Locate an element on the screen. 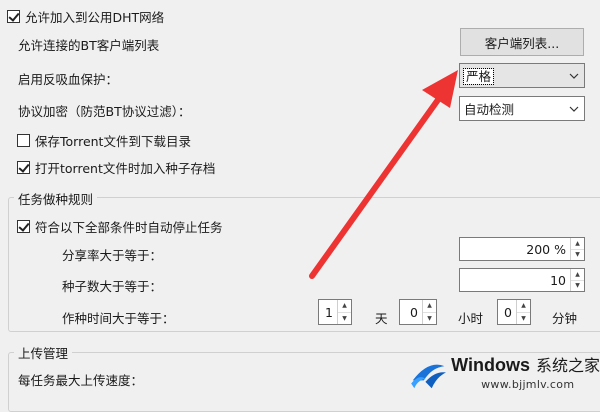  watermark: Windows 系统之家 www.bjjmlv.com is located at coordinates (504, 376).